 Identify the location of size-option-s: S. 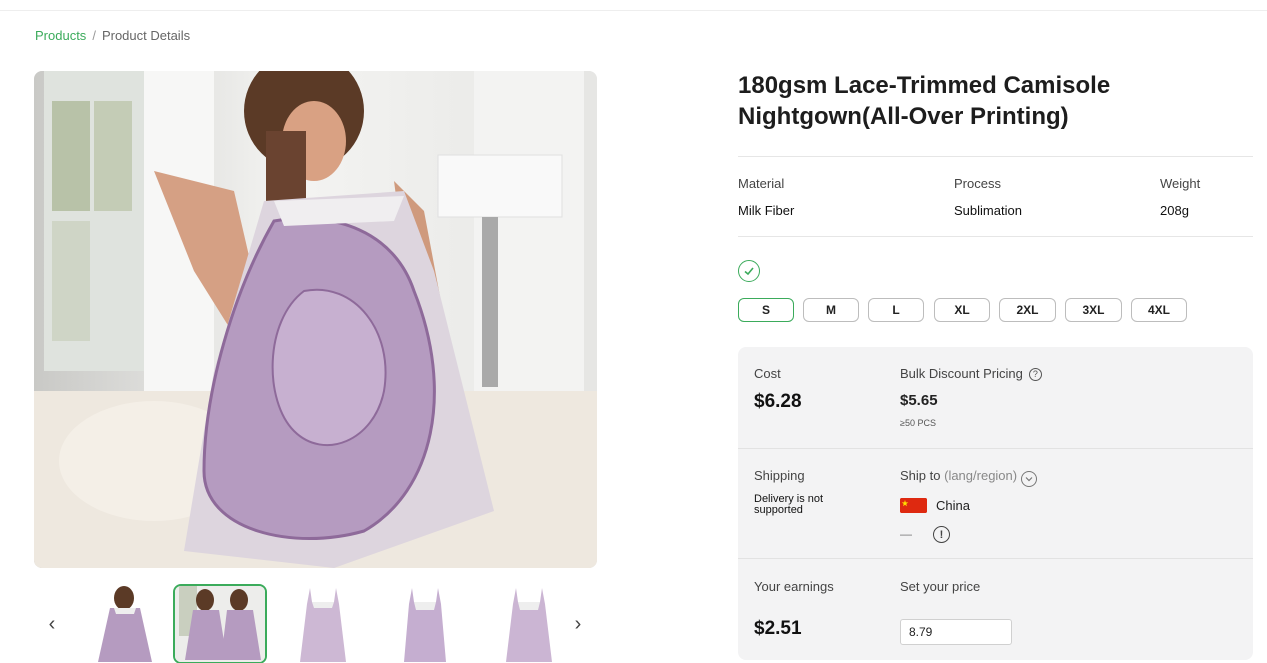
(766, 310).